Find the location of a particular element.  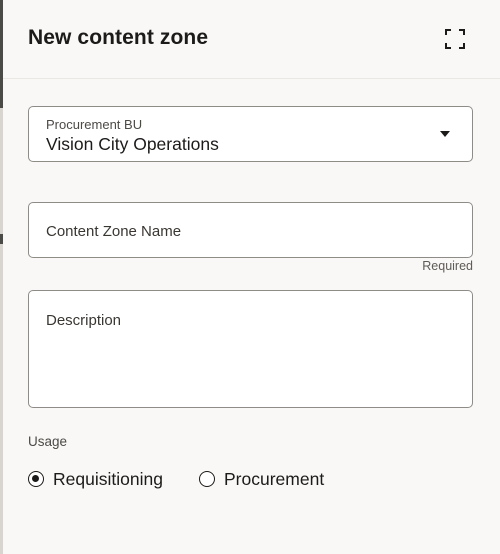

expand-button is located at coordinates (455, 39).